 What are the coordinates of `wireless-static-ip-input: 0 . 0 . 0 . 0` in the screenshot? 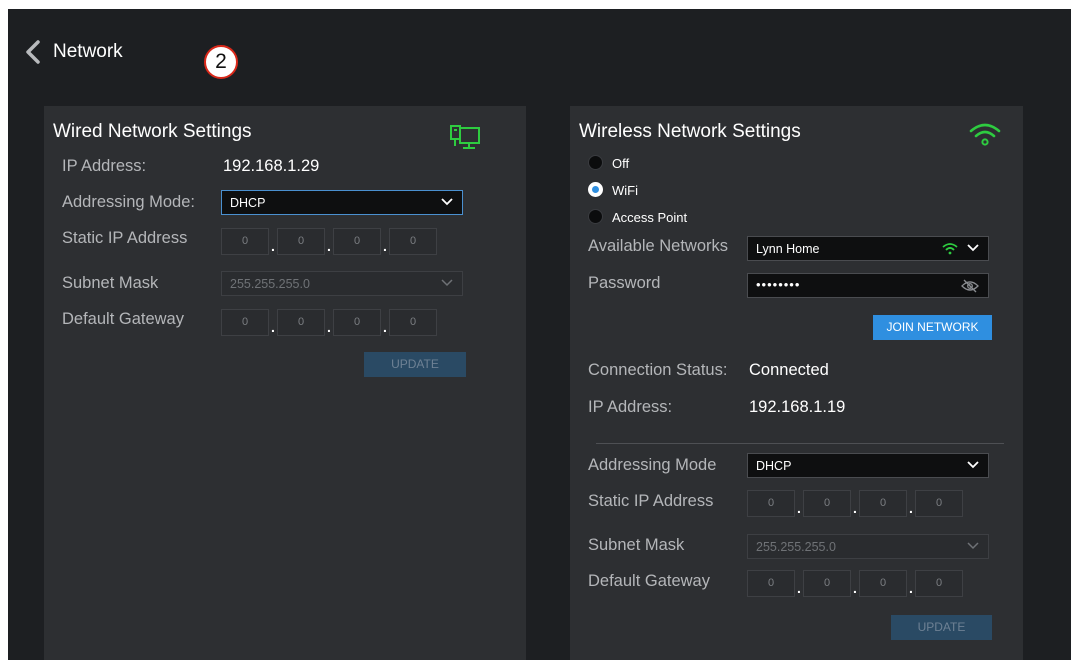 It's located at (856, 503).